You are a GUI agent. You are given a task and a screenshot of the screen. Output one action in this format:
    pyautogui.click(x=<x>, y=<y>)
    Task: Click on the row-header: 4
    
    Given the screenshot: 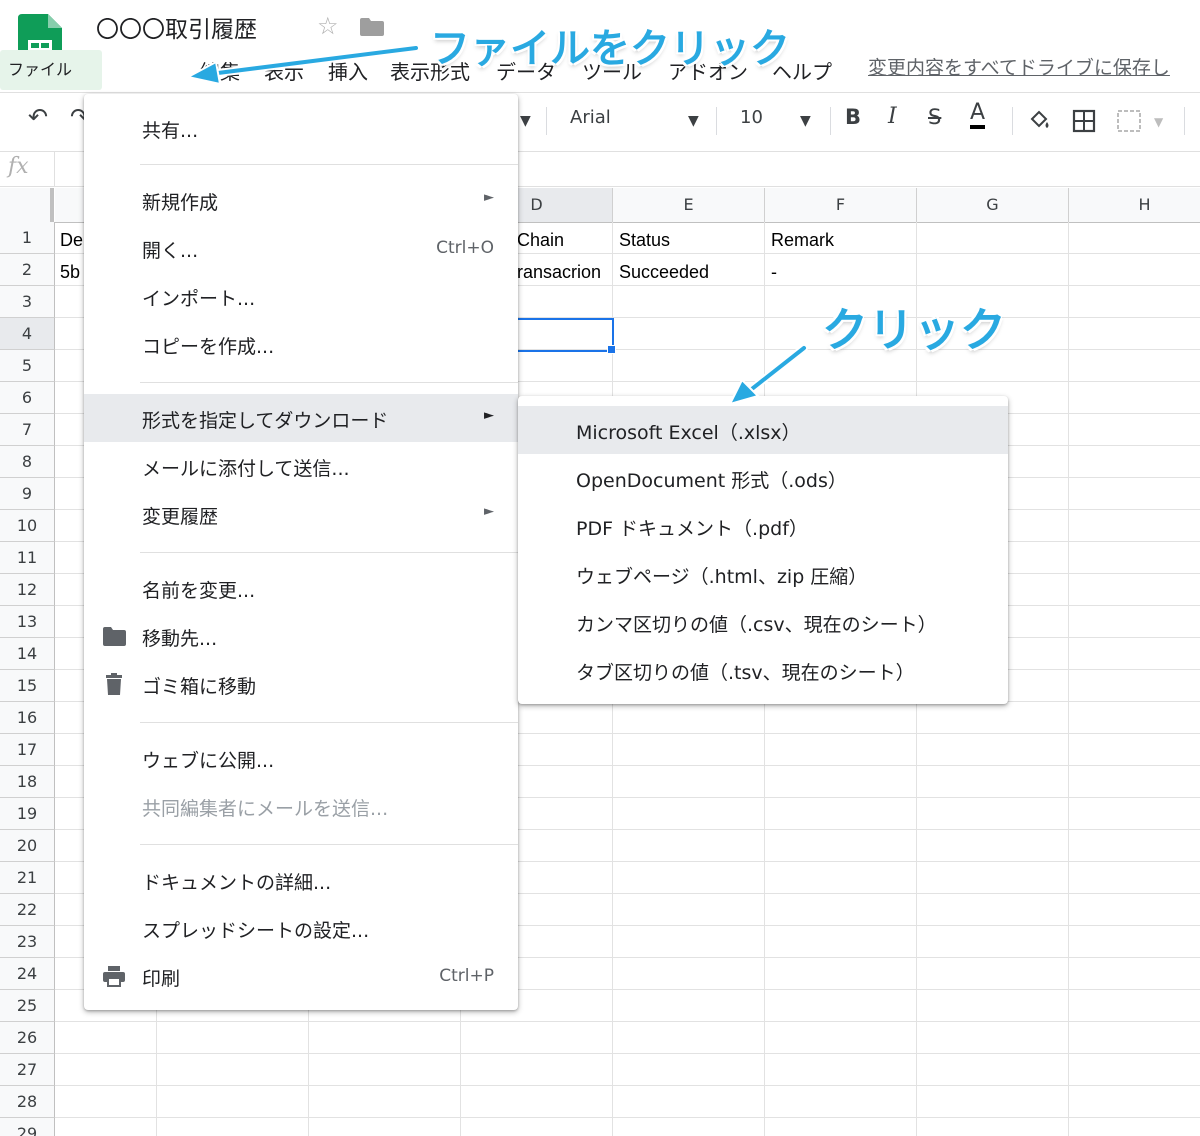 What is the action you would take?
    pyautogui.click(x=27, y=334)
    